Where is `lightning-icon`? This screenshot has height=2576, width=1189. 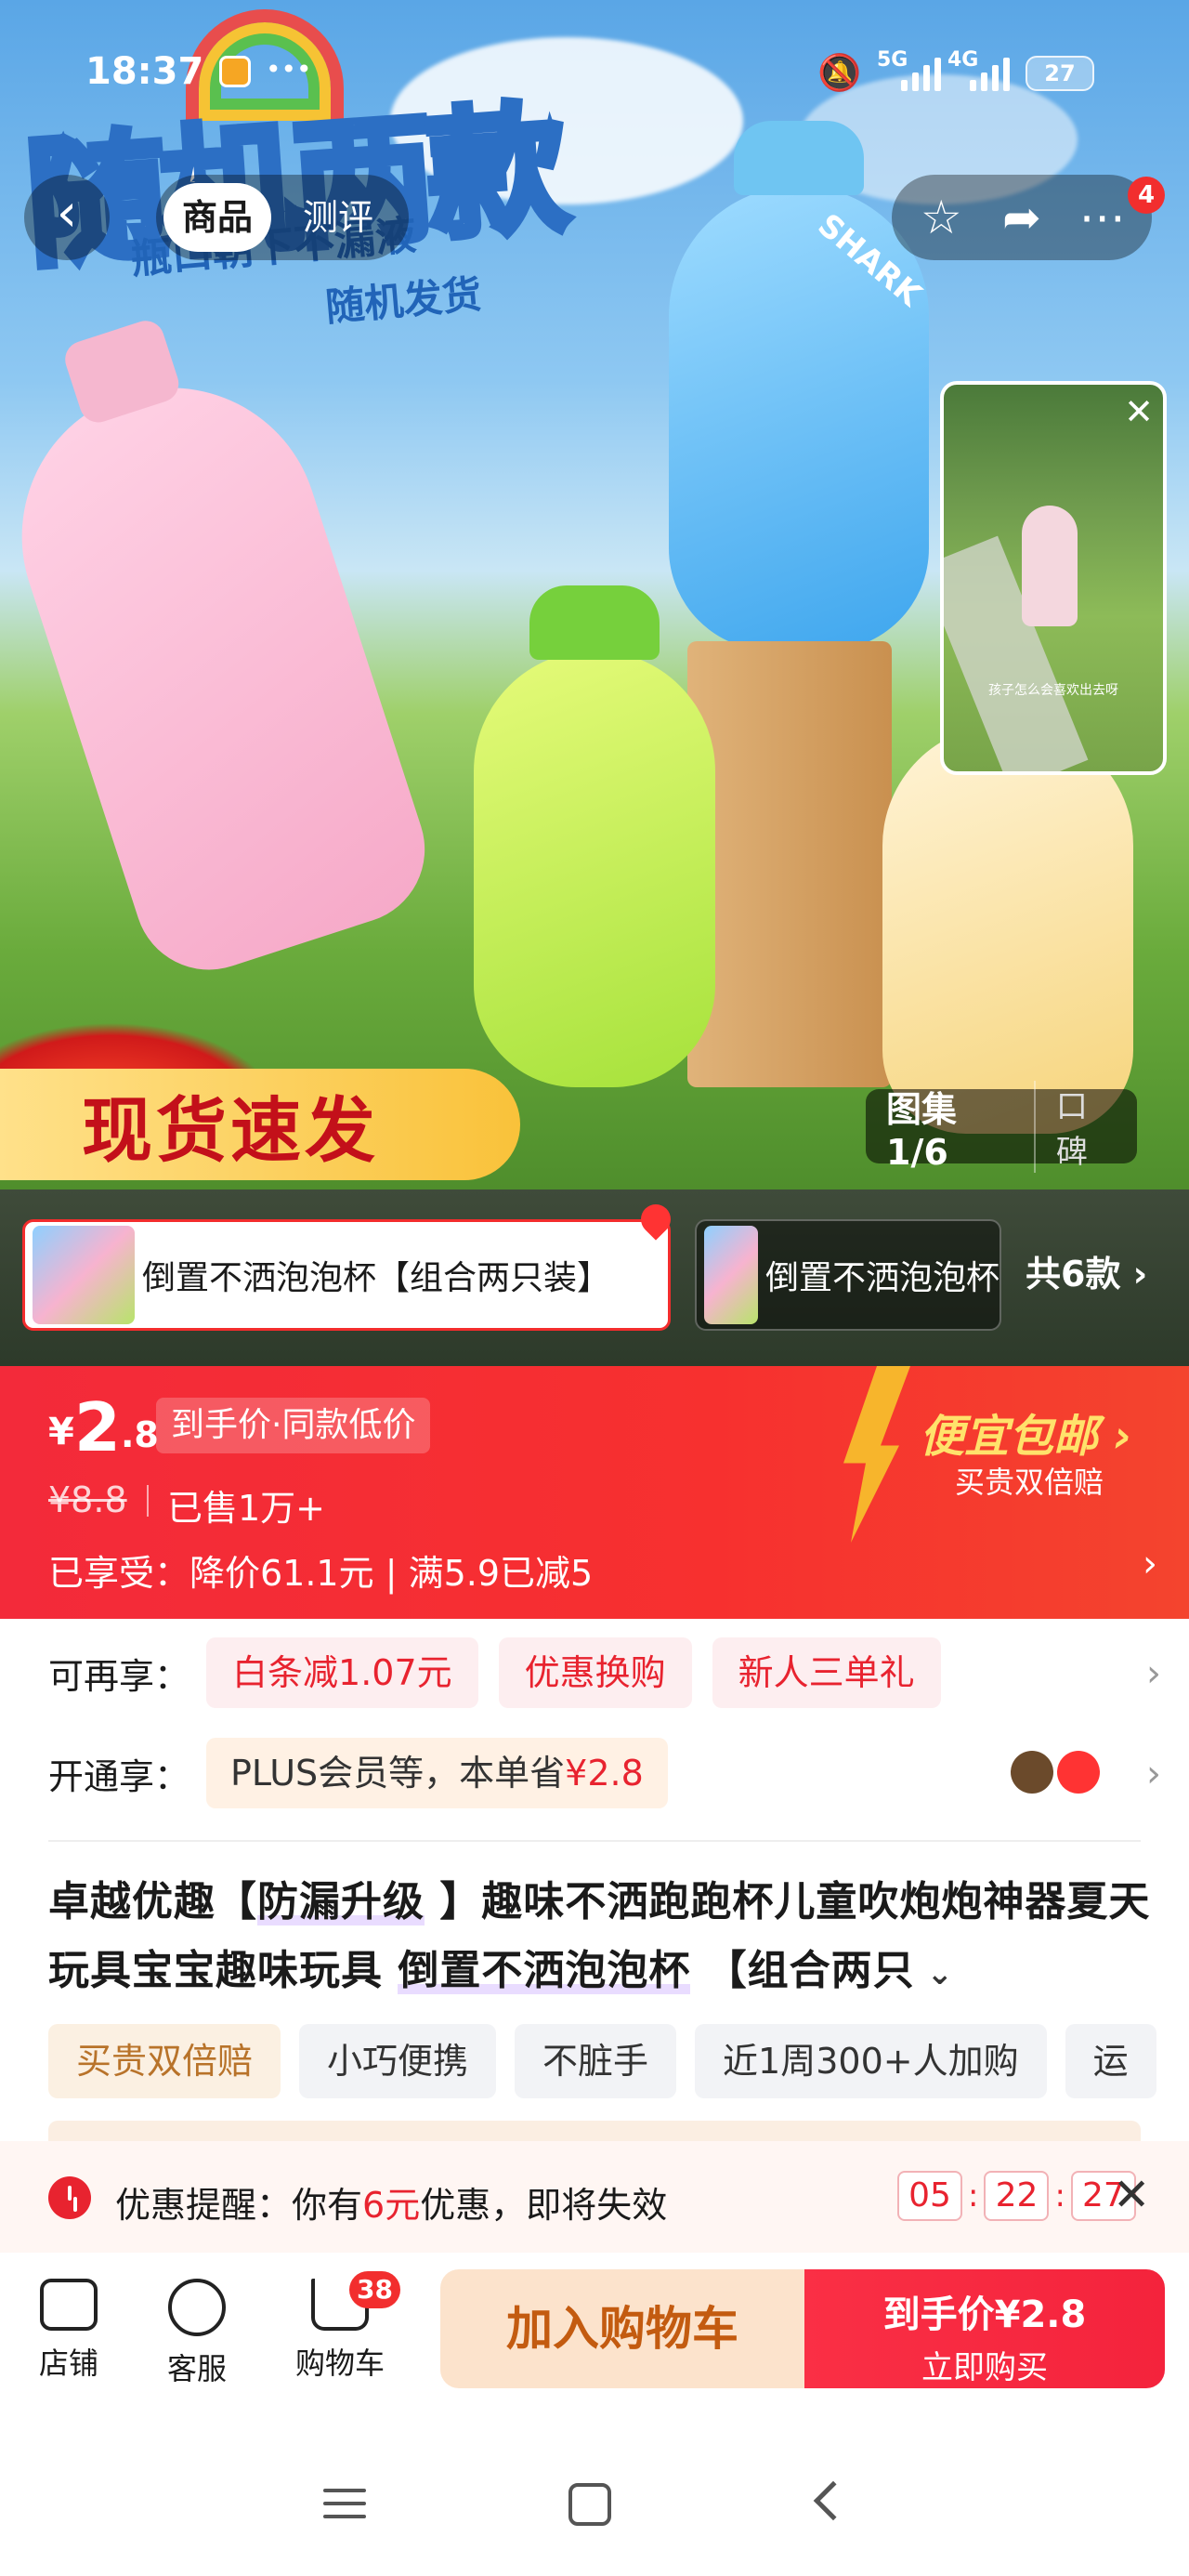
lightning-icon is located at coordinates (876, 1454).